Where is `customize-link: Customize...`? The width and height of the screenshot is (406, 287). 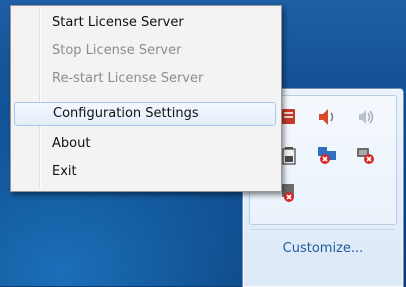 customize-link: Customize... is located at coordinates (323, 248).